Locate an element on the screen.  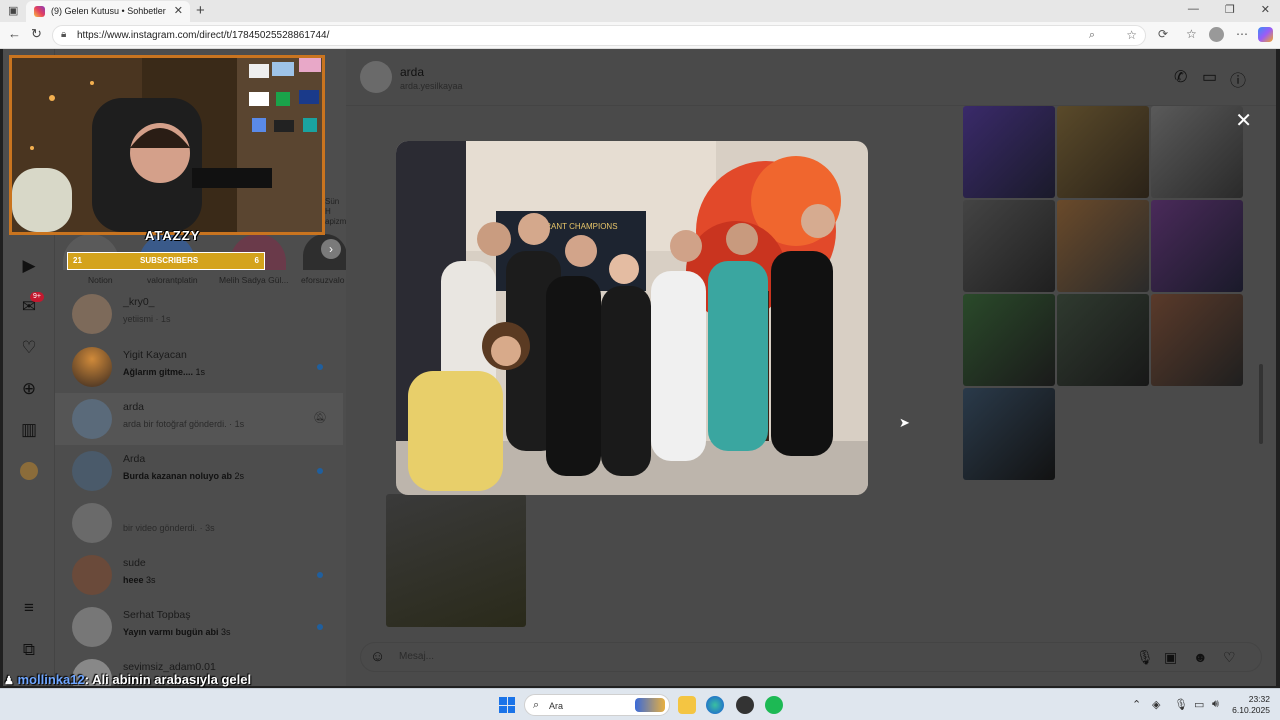
chat-name: arda is located at coordinates (412, 72).